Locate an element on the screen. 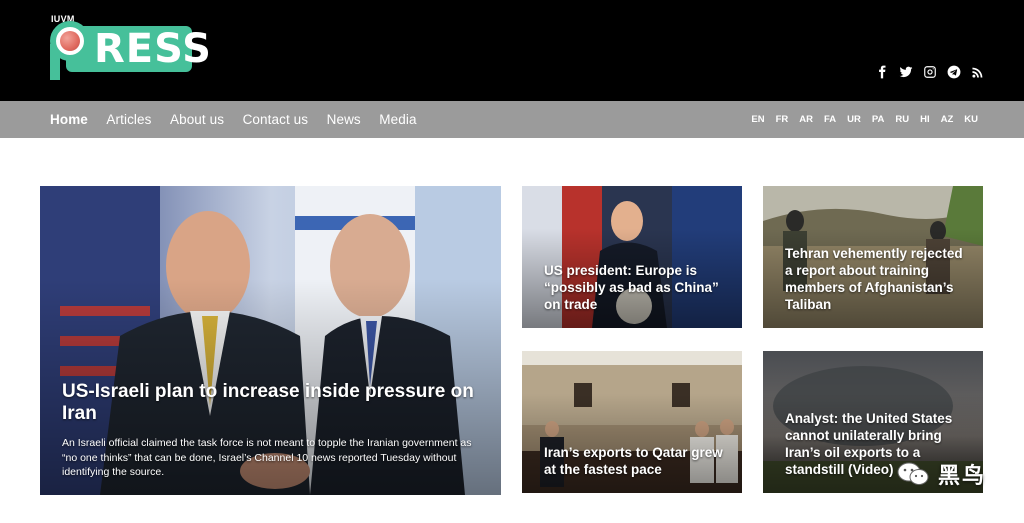  nav-item-news: News is located at coordinates (344, 119).